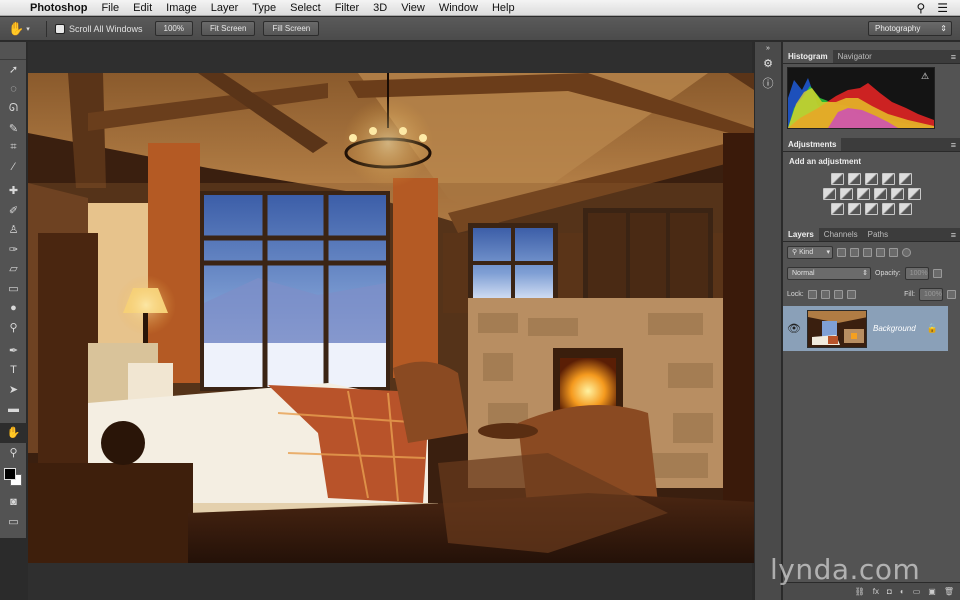 This screenshot has height=600, width=960. Describe the element at coordinates (846, 194) in the screenshot. I see `color-balance-icon` at that location.